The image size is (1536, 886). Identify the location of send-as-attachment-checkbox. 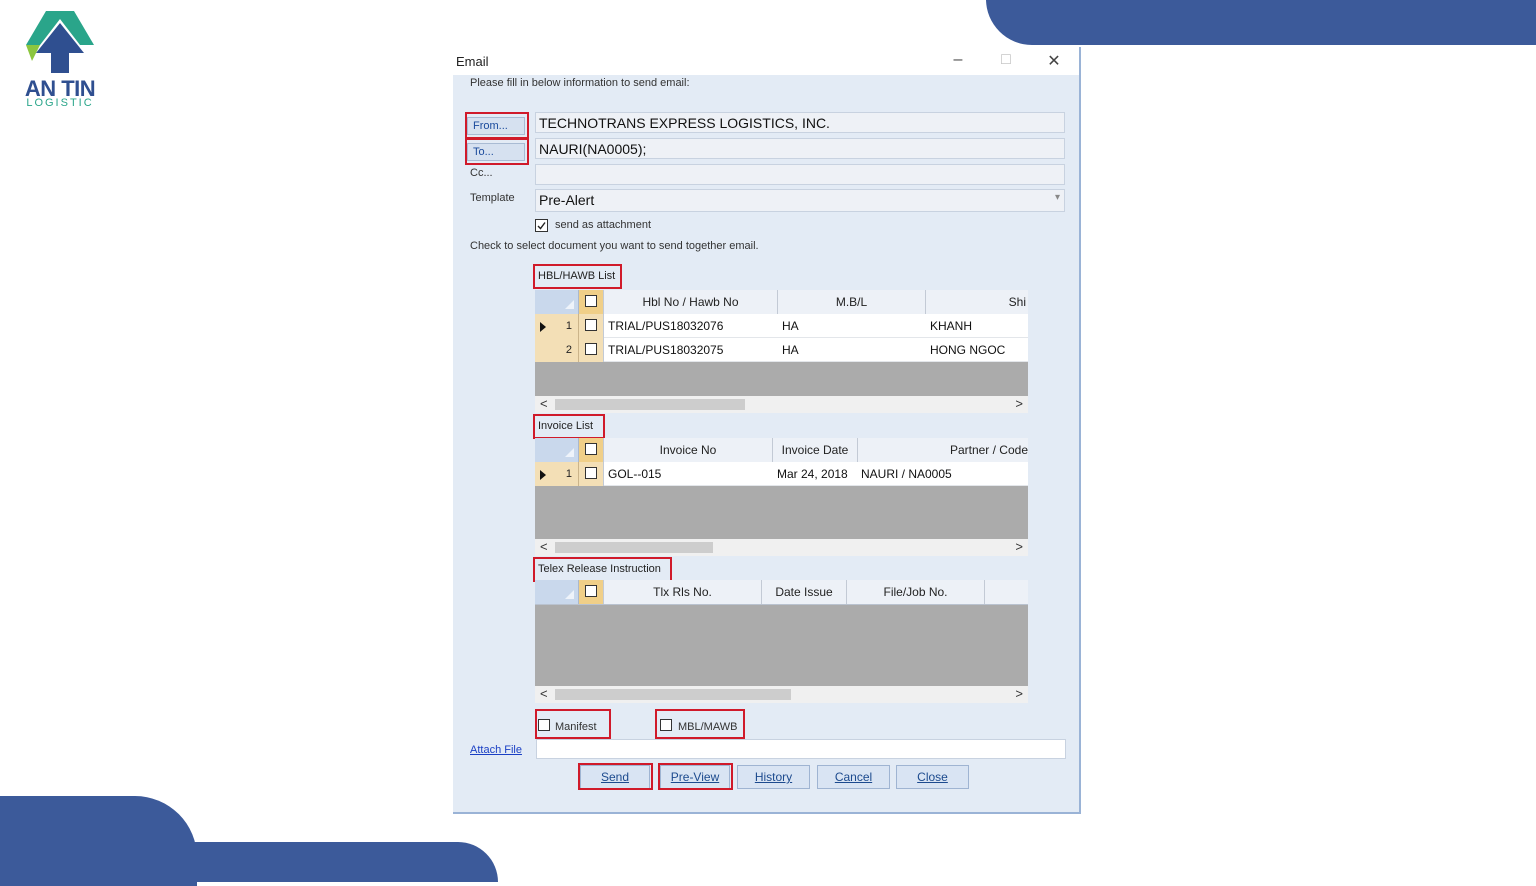
(541, 225).